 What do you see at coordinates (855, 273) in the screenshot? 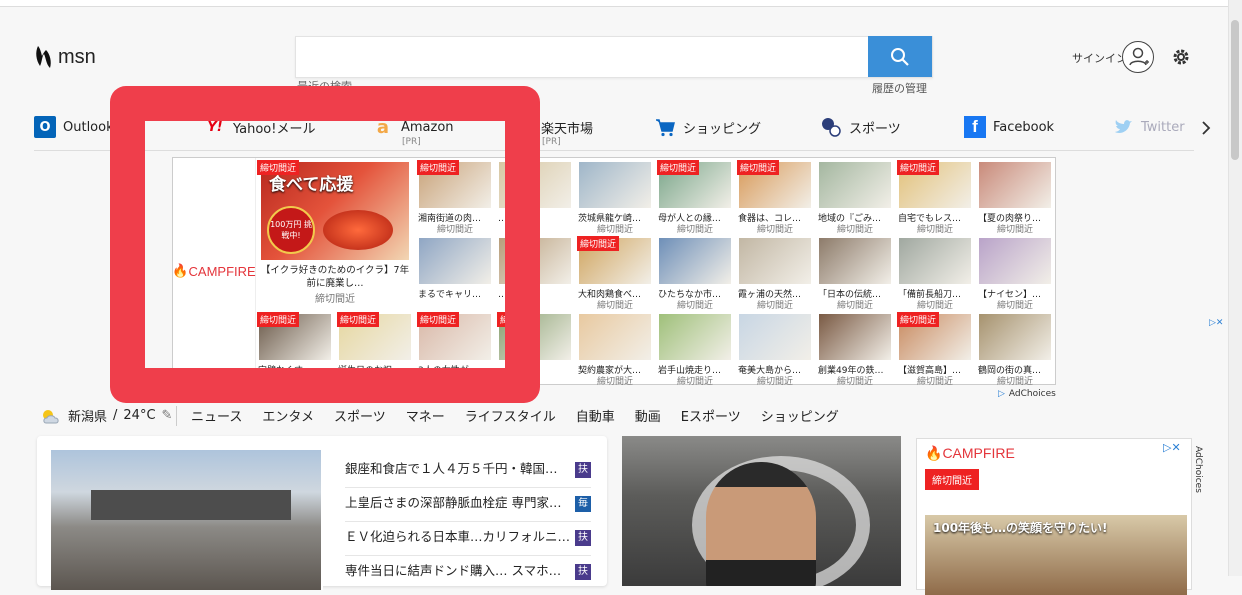
I see `ad-item: 「日本の伝統… 締切間近` at bounding box center [855, 273].